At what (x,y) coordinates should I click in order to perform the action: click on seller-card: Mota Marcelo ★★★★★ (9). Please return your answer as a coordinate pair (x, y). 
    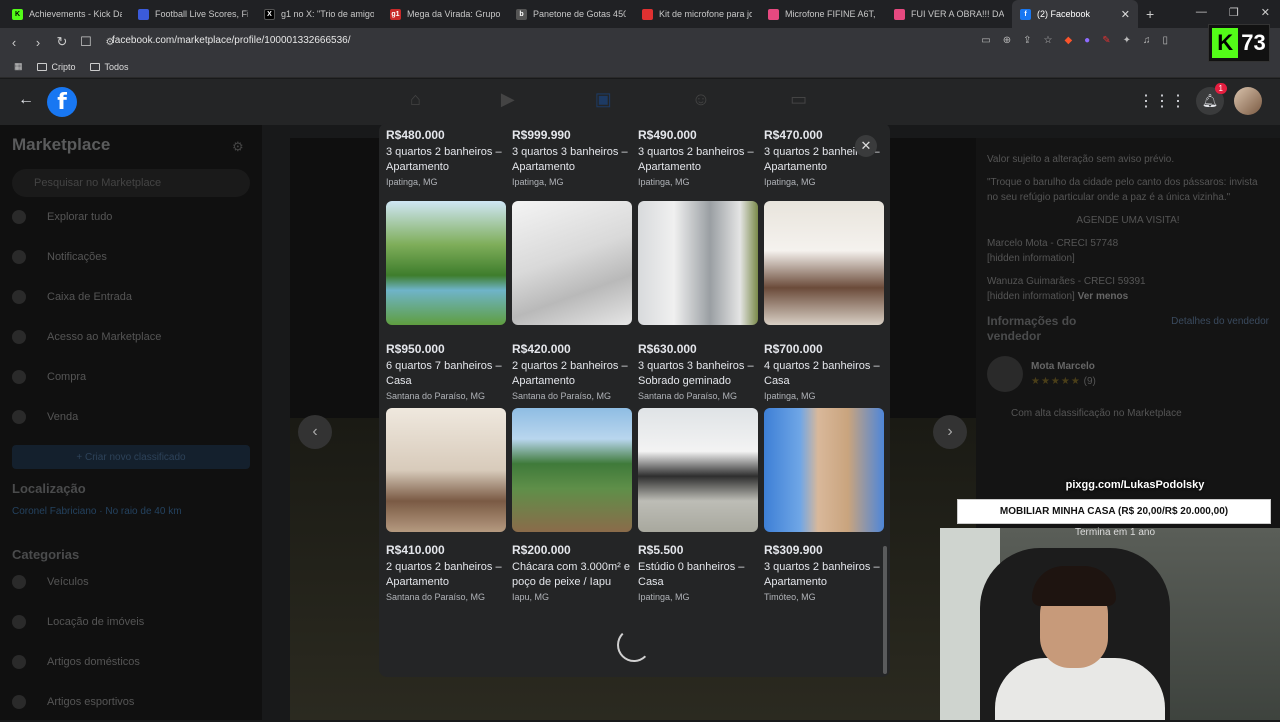
    Looking at the image, I should click on (1128, 374).